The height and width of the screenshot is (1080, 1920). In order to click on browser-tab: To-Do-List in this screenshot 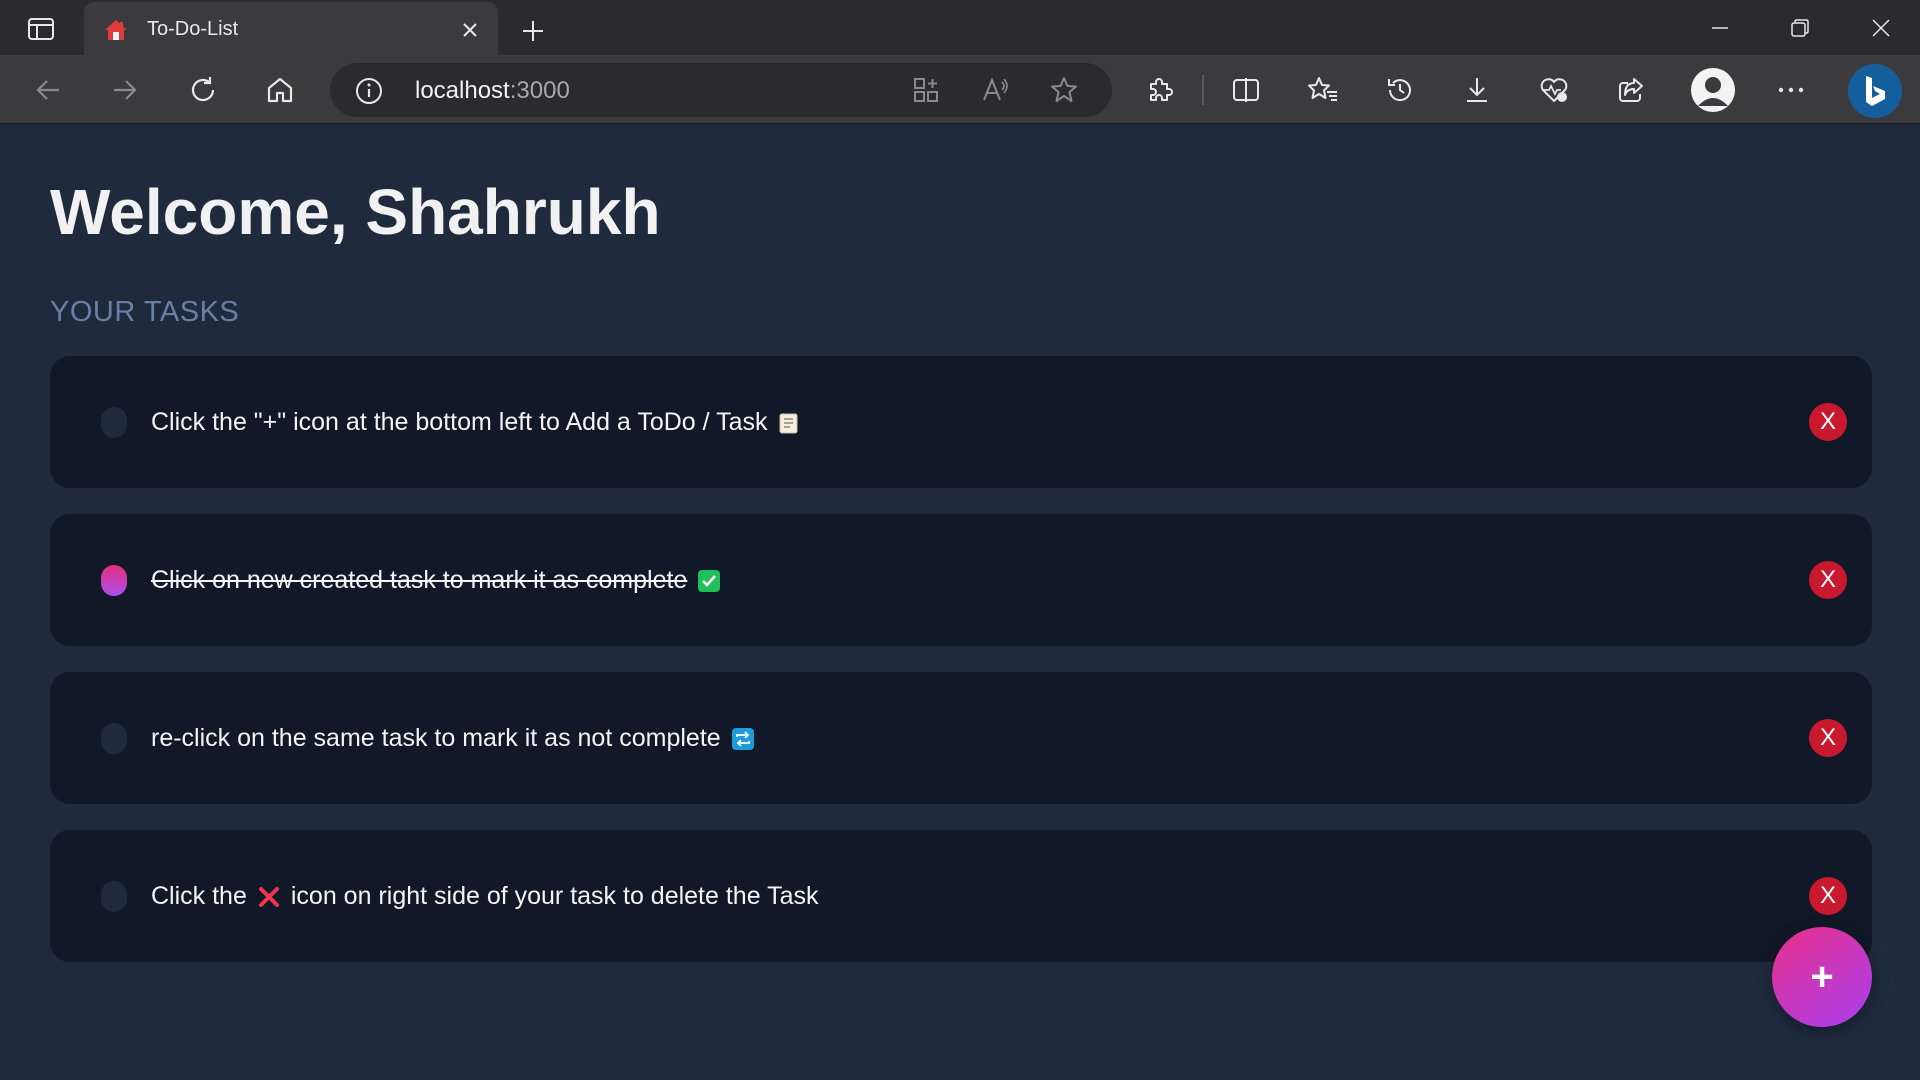, I will do `click(291, 28)`.